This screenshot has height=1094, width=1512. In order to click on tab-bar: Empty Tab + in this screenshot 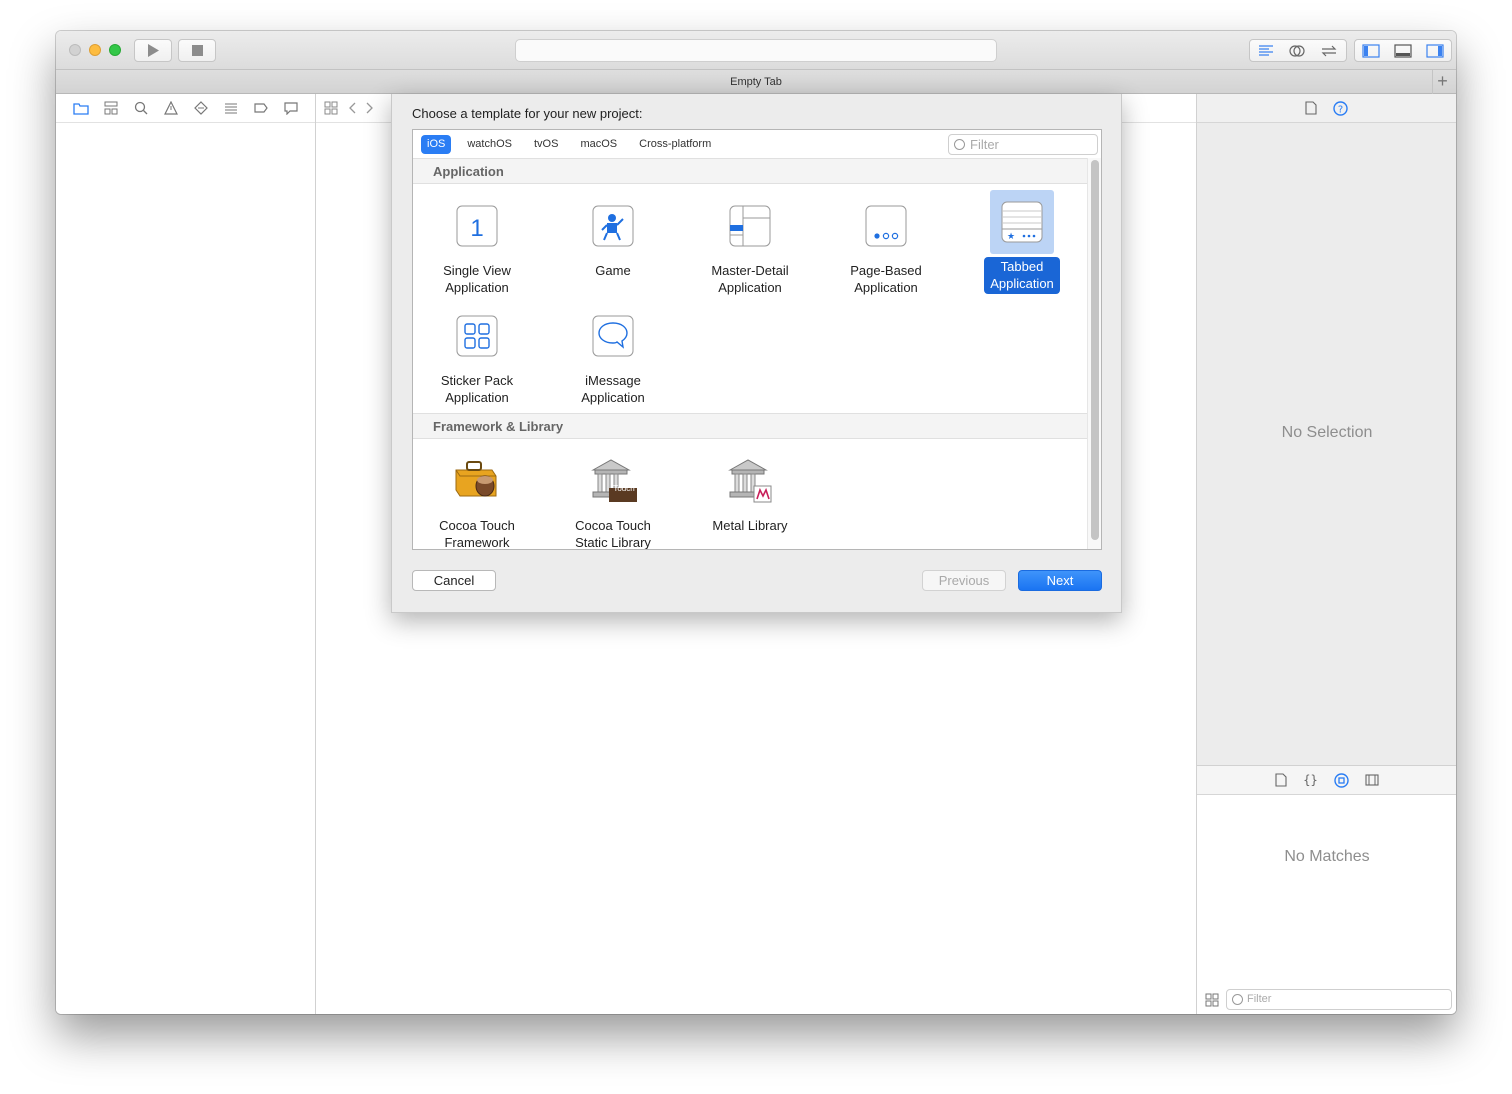, I will do `click(756, 82)`.